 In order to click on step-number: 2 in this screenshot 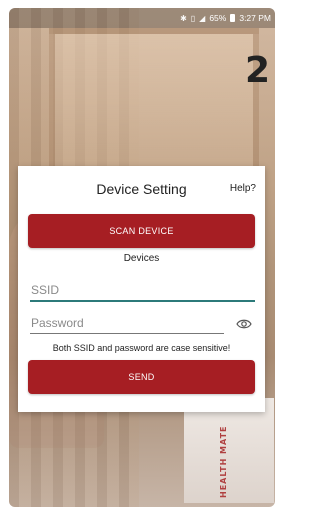, I will do `click(258, 70)`.